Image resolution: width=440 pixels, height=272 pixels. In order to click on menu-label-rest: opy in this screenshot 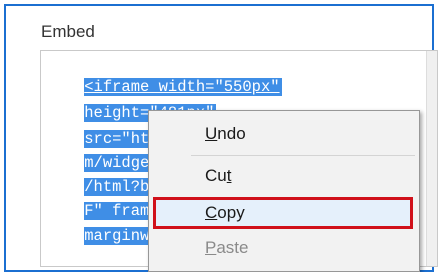, I will do `click(231, 212)`.